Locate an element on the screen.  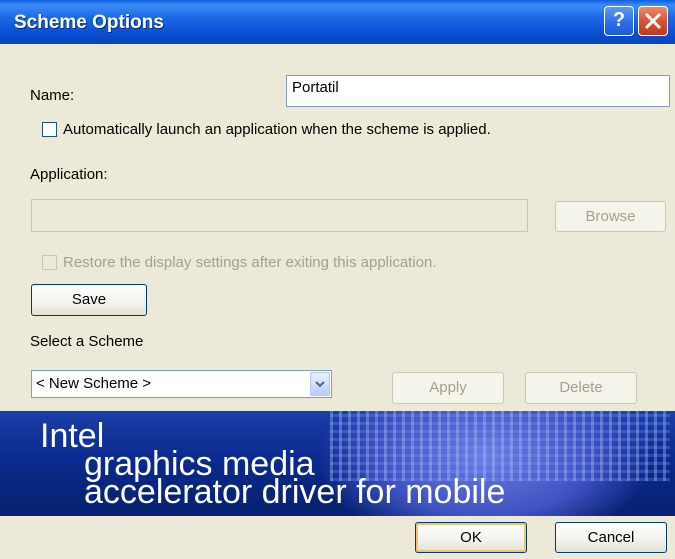
banner-line-3: accelerator driver for mobile is located at coordinates (295, 492).